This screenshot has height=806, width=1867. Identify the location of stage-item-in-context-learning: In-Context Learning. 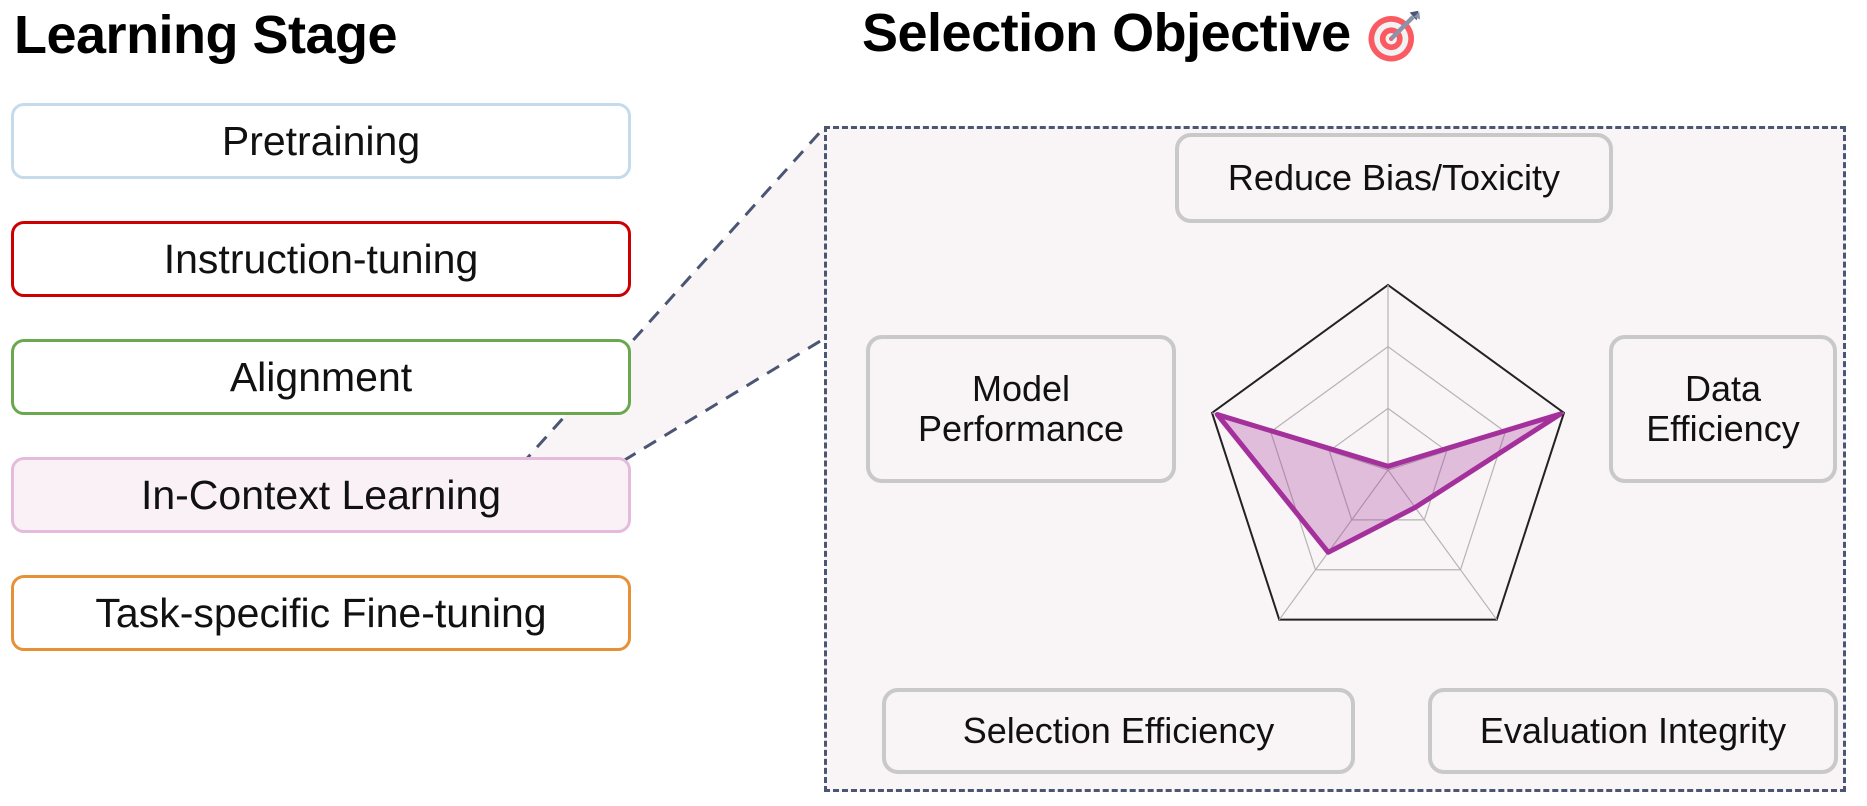
(321, 495).